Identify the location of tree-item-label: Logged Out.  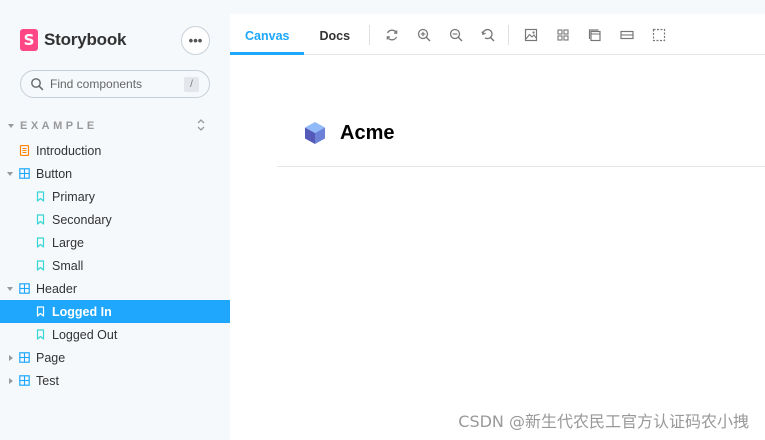
(85, 334).